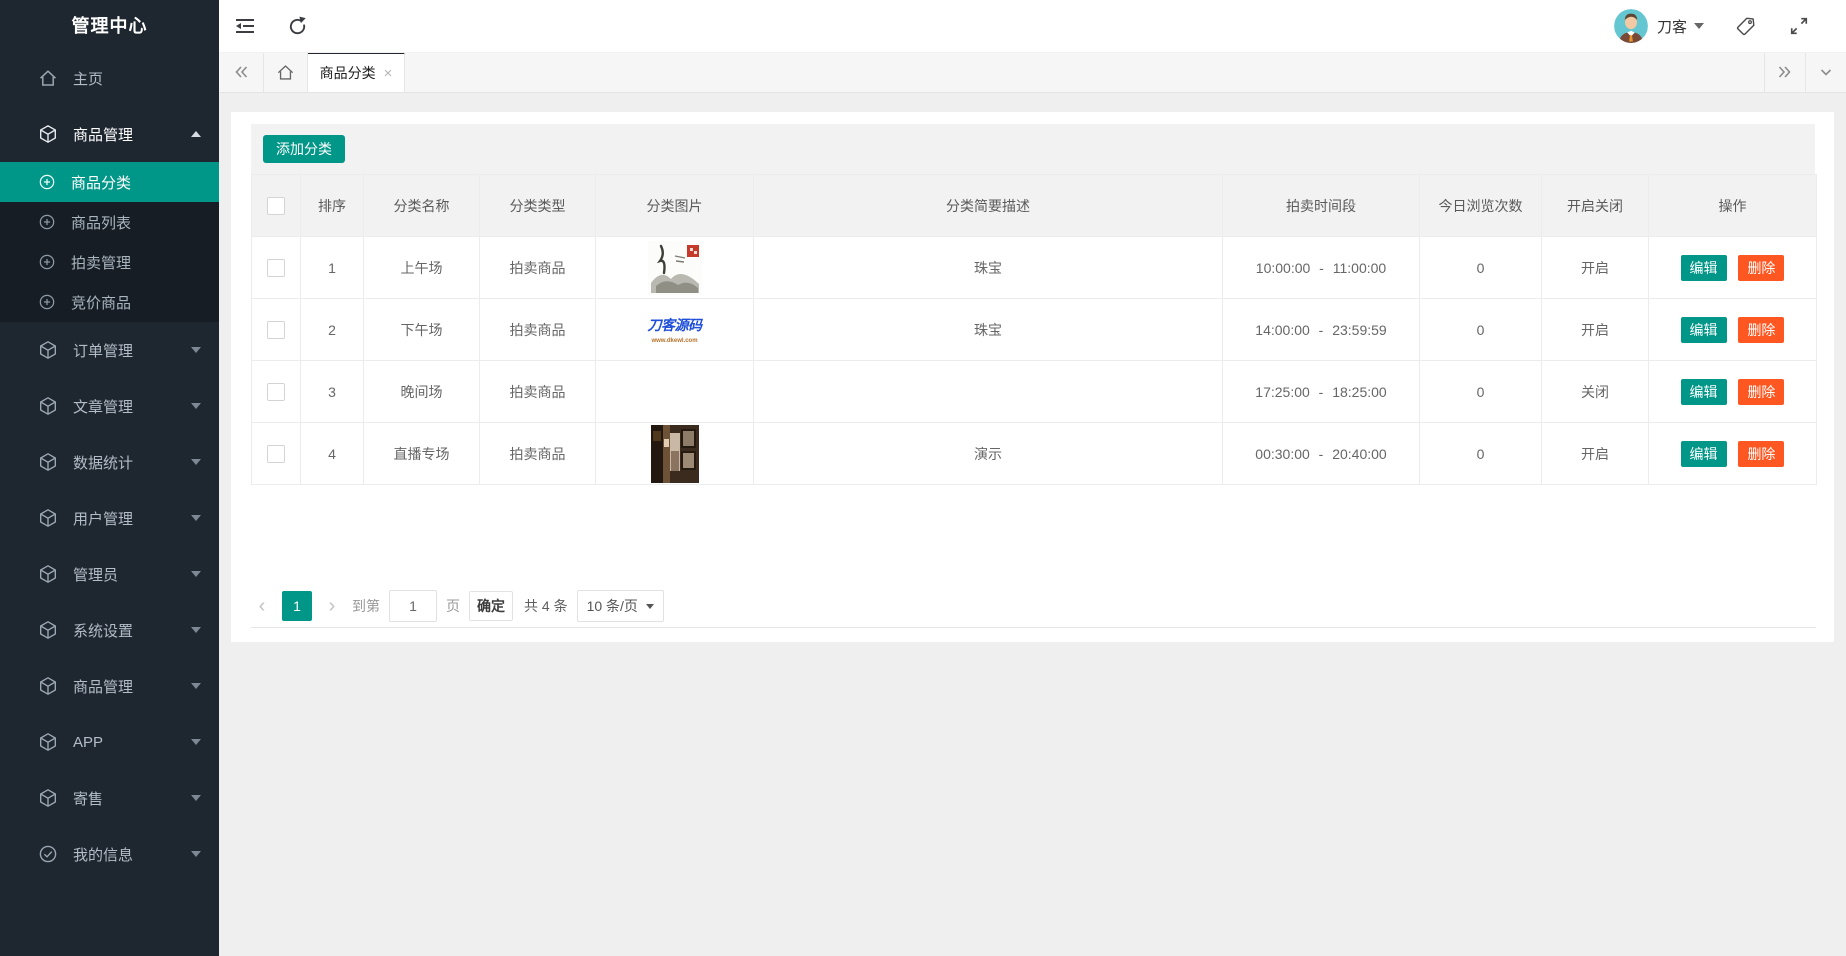 The height and width of the screenshot is (956, 1846). Describe the element at coordinates (109, 406) in the screenshot. I see `sidebar-group-articles: 文章管理` at that location.